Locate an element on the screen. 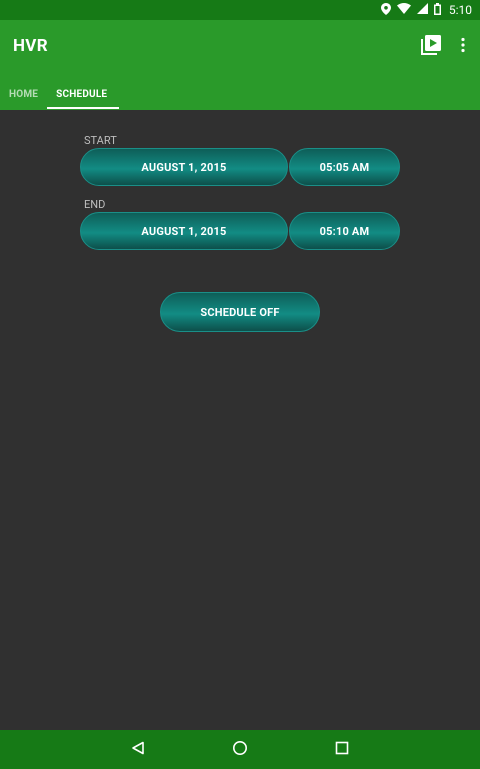 This screenshot has height=769, width=480. signal-icon is located at coordinates (422, 10).